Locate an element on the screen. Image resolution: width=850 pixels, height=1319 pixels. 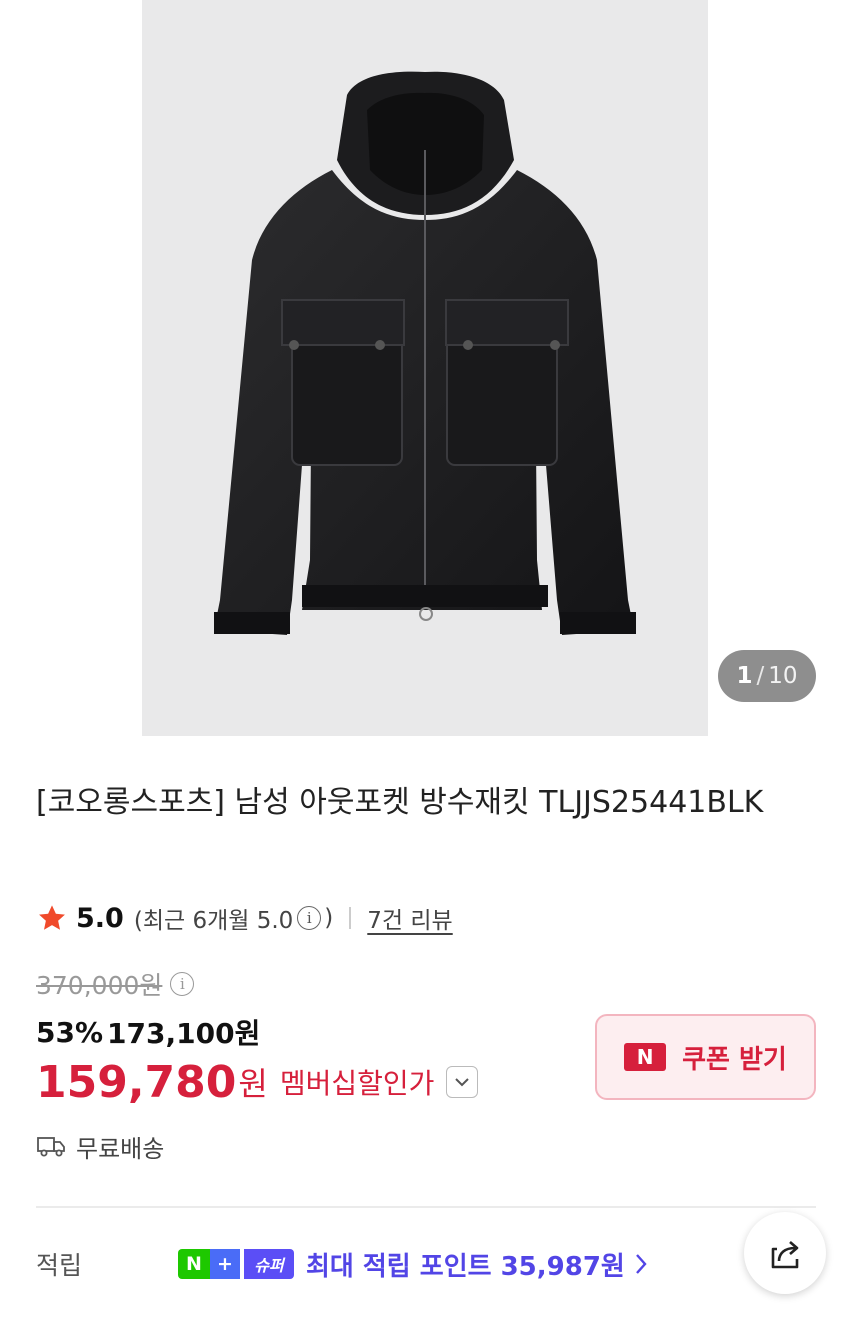
rating-score: 5.0 is located at coordinates (100, 918).